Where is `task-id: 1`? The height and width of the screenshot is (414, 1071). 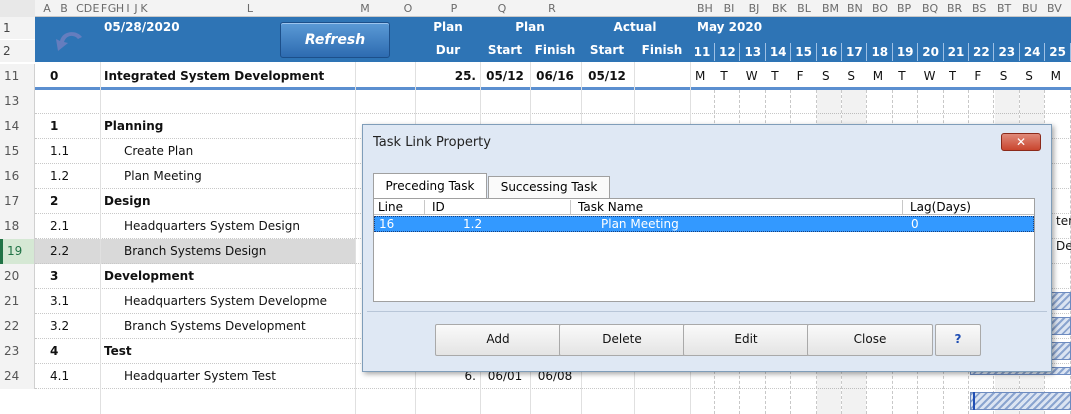
task-id: 1 is located at coordinates (75, 126).